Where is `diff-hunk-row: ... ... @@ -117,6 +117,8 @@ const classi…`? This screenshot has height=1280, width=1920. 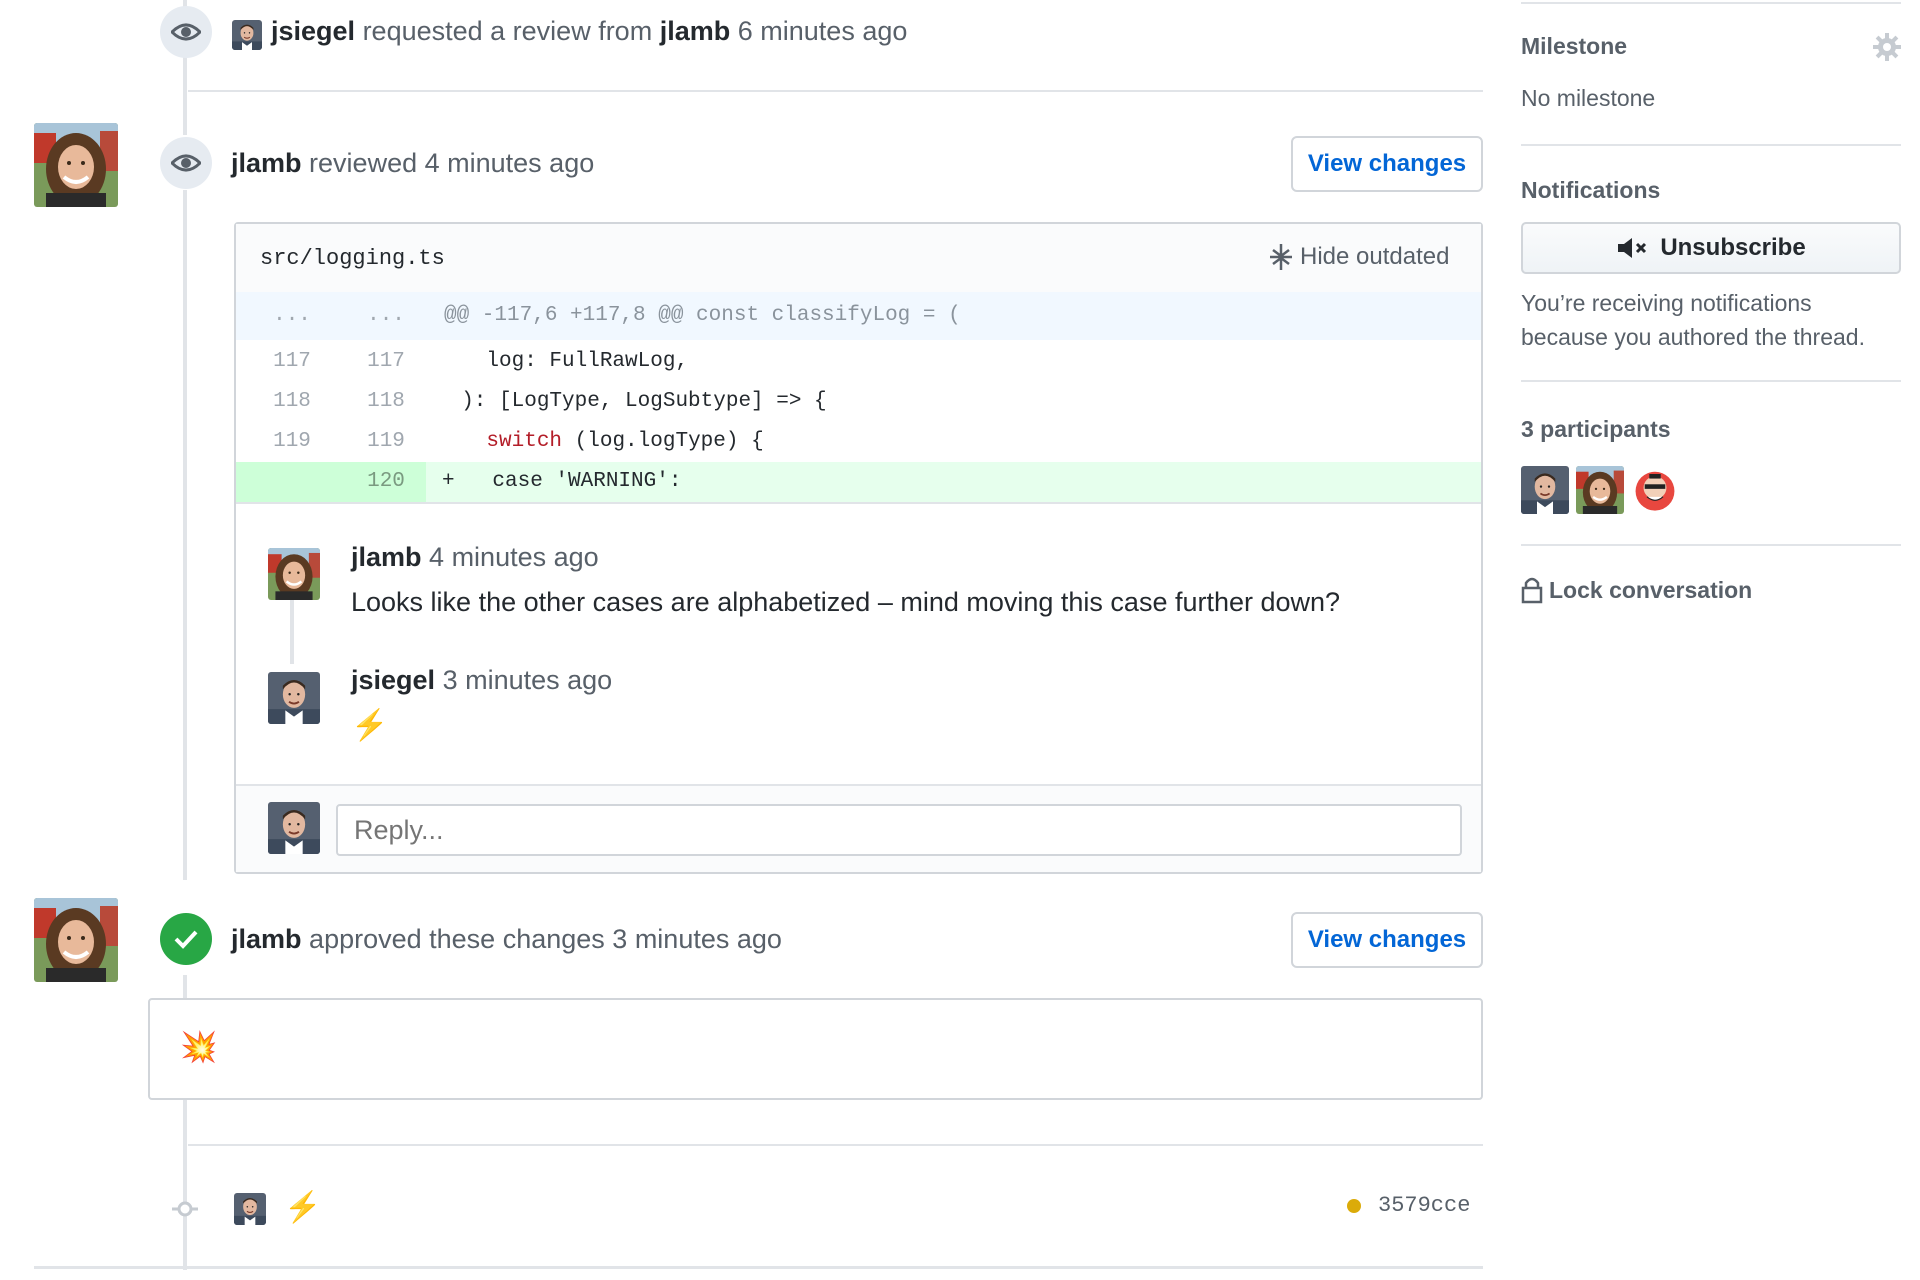
diff-hunk-row: ... ... @@ -117,6 +117,8 @@ const classi… is located at coordinates (858, 316).